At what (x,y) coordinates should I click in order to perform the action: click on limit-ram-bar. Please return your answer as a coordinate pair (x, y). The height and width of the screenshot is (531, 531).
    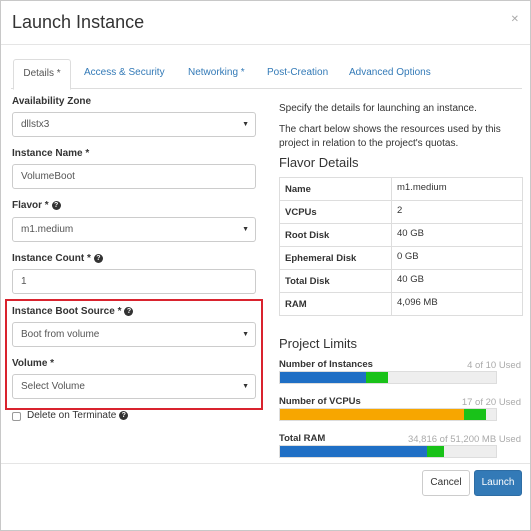
    Looking at the image, I should click on (388, 451).